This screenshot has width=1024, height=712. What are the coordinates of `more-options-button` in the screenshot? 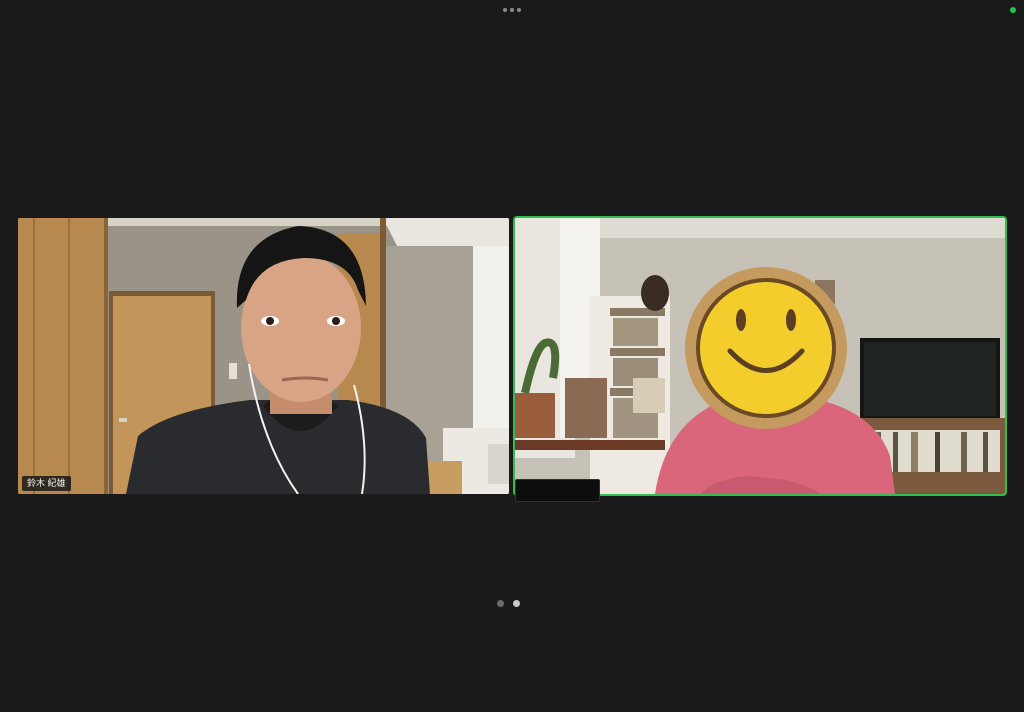 It's located at (512, 10).